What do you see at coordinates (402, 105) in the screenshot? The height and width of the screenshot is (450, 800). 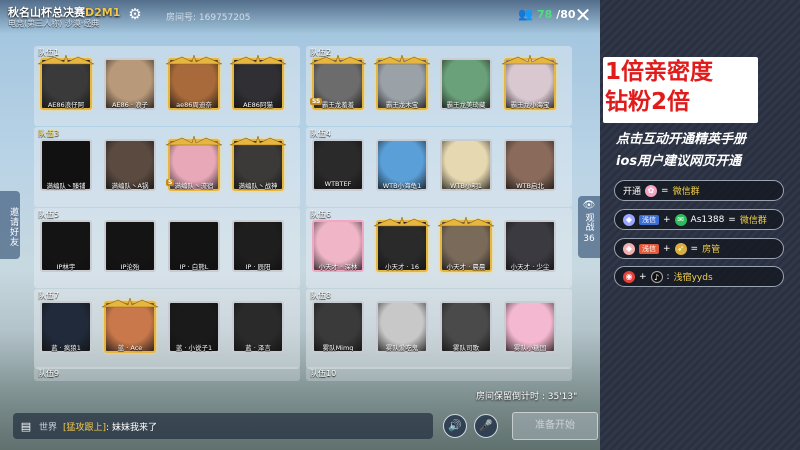 I see `player-name: 霸王龙木宝` at bounding box center [402, 105].